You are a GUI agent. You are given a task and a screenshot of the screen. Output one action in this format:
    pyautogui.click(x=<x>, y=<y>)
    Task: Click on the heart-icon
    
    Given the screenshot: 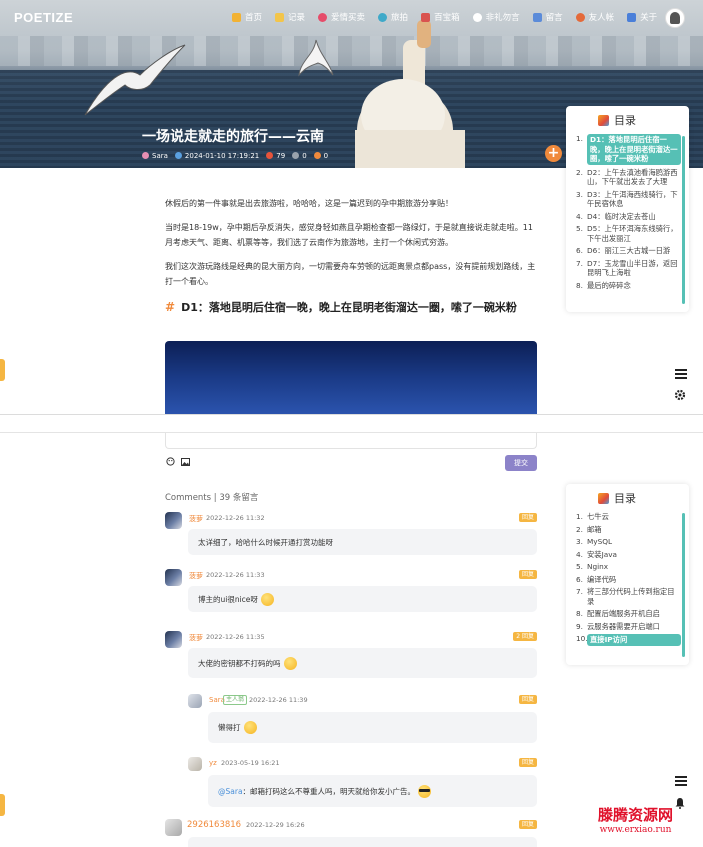 What is the action you would take?
    pyautogui.click(x=317, y=155)
    